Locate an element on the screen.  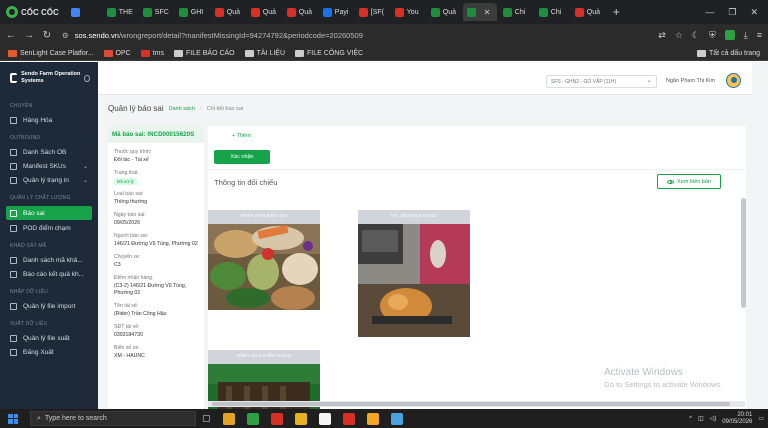
bookmark-item: tms is located at coordinates (152, 53).